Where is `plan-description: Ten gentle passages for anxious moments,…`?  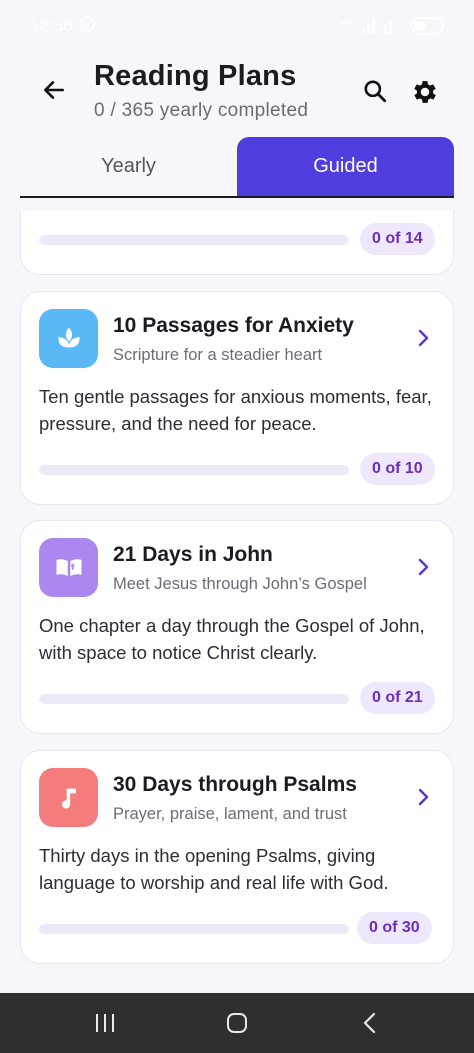 plan-description: Ten gentle passages for anxious moments,… is located at coordinates (235, 410).